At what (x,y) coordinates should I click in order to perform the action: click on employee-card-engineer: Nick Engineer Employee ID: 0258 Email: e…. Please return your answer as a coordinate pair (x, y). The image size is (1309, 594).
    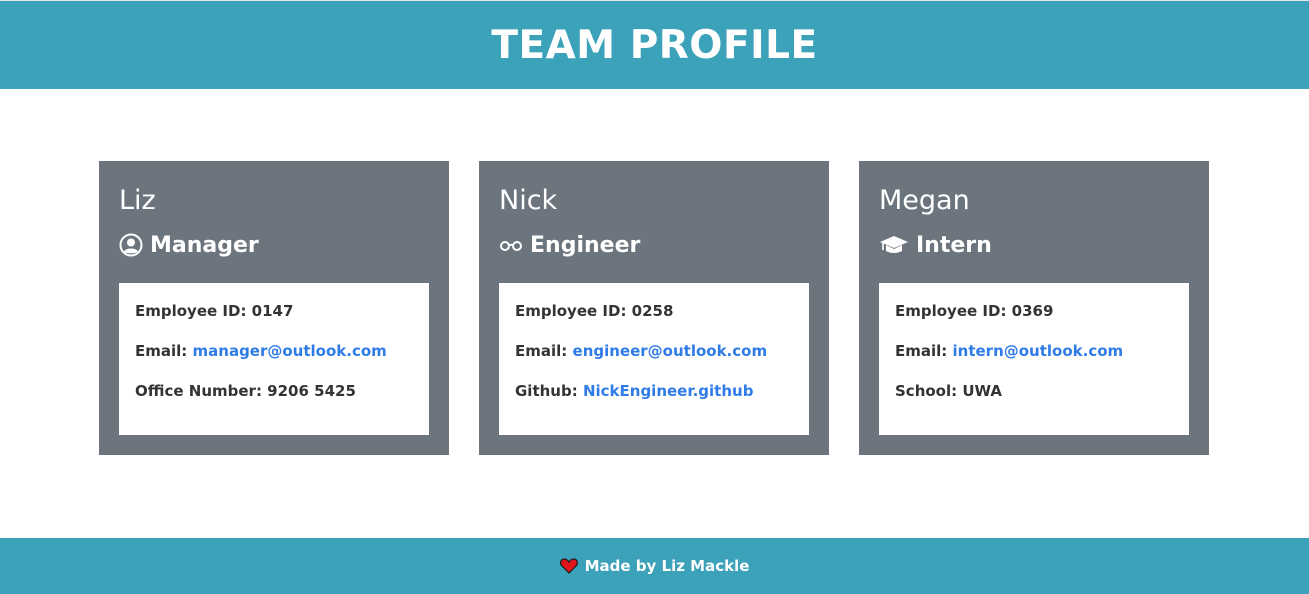
    Looking at the image, I should click on (654, 308).